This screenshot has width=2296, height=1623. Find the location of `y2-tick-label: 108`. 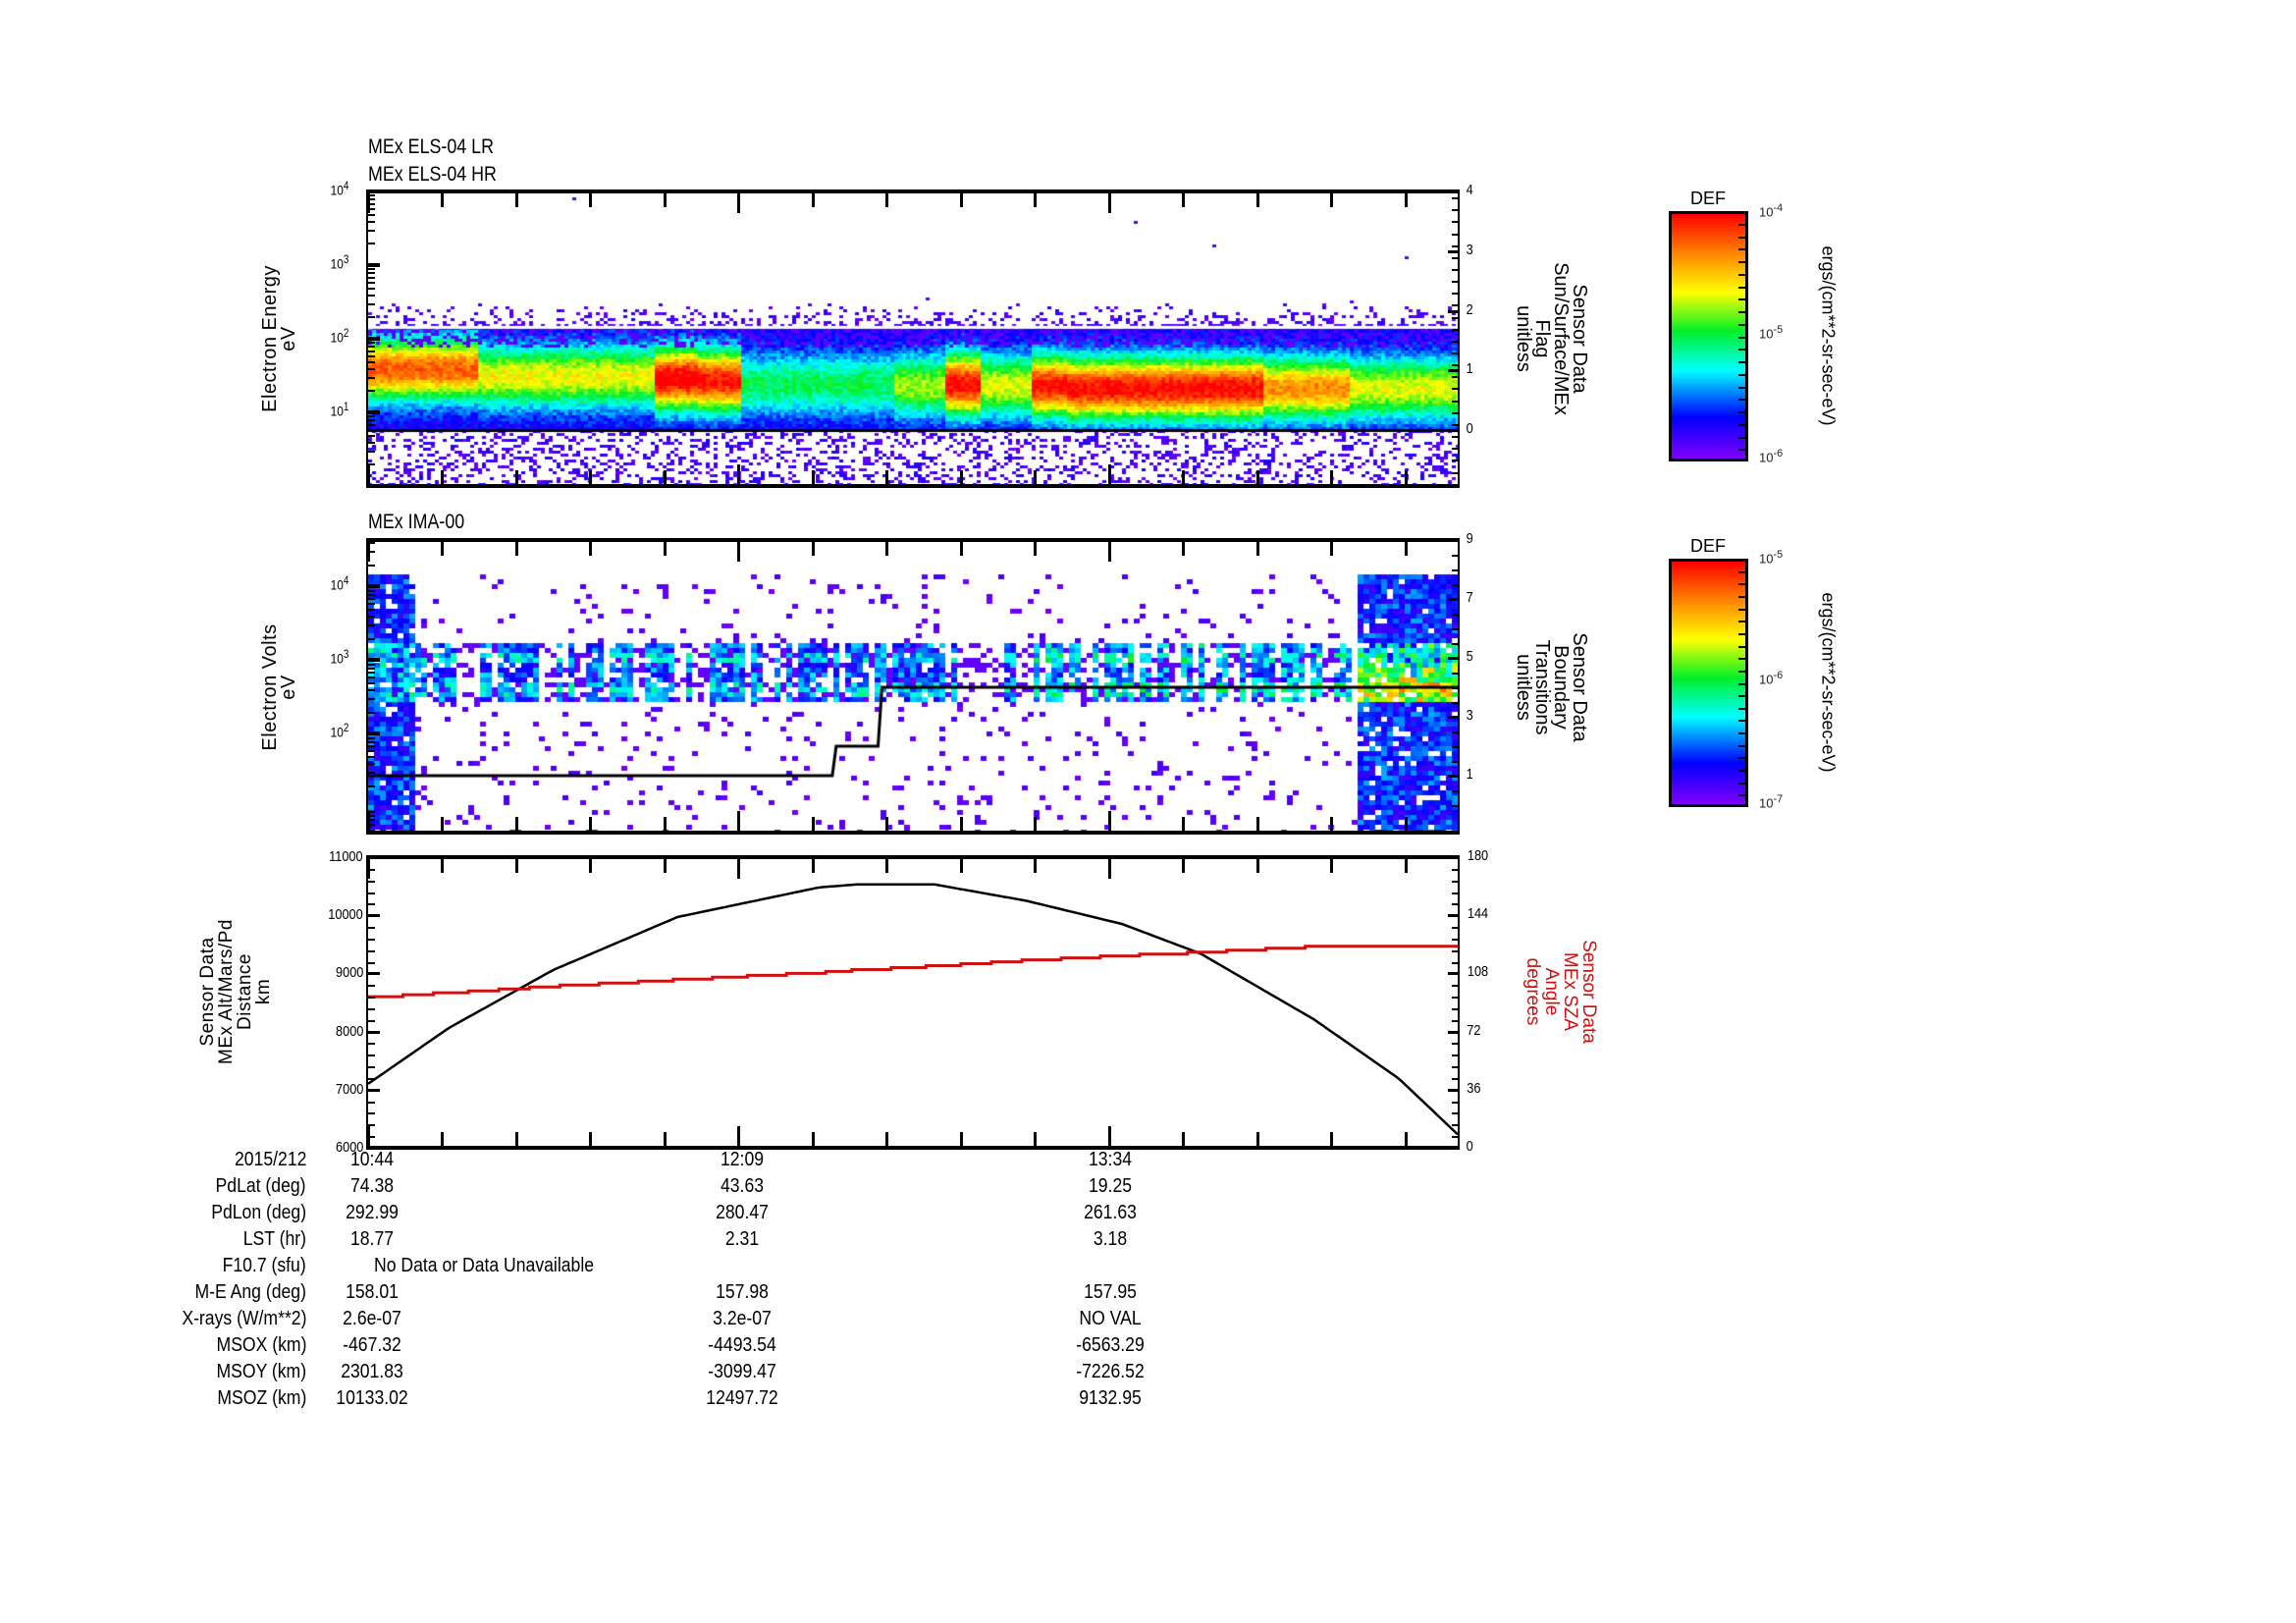

y2-tick-label: 108 is located at coordinates (1478, 972).